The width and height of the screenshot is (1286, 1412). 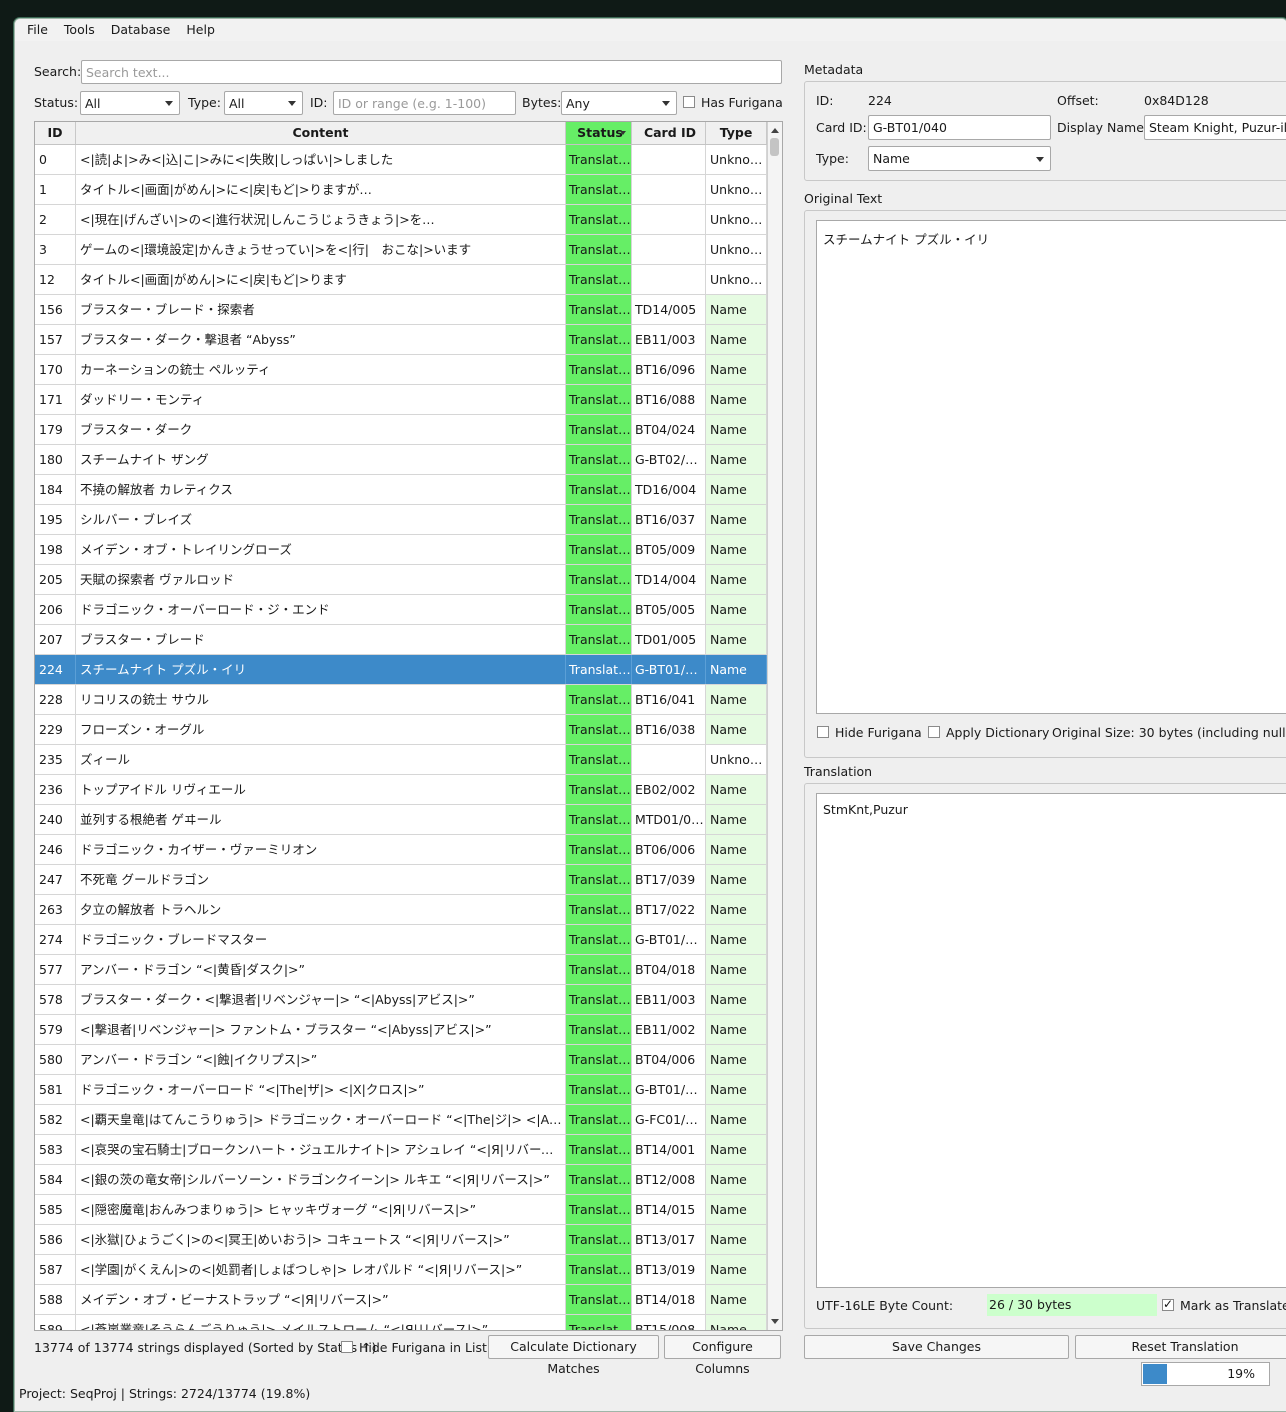 What do you see at coordinates (55, 519) in the screenshot?
I see `cell-id: 195` at bounding box center [55, 519].